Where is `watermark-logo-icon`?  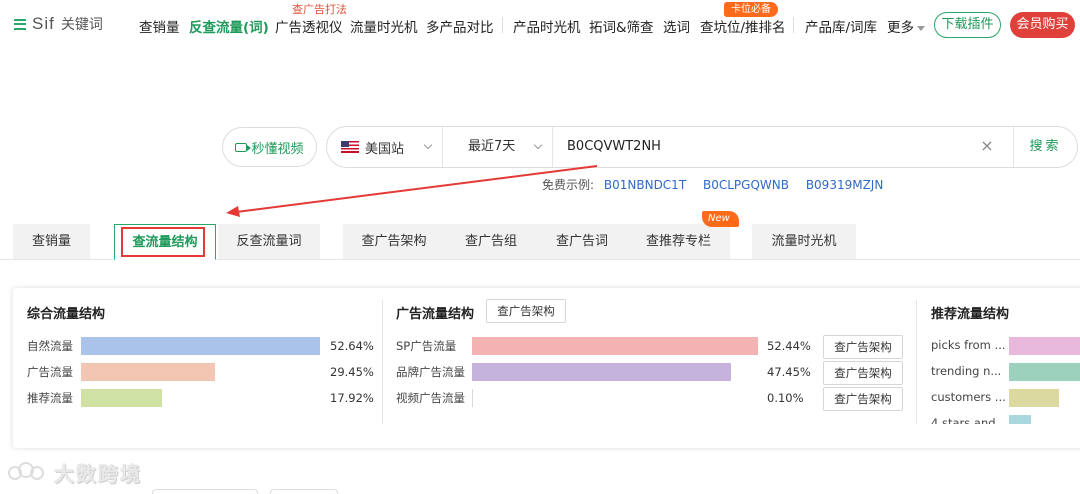
watermark-logo-icon is located at coordinates (28, 473).